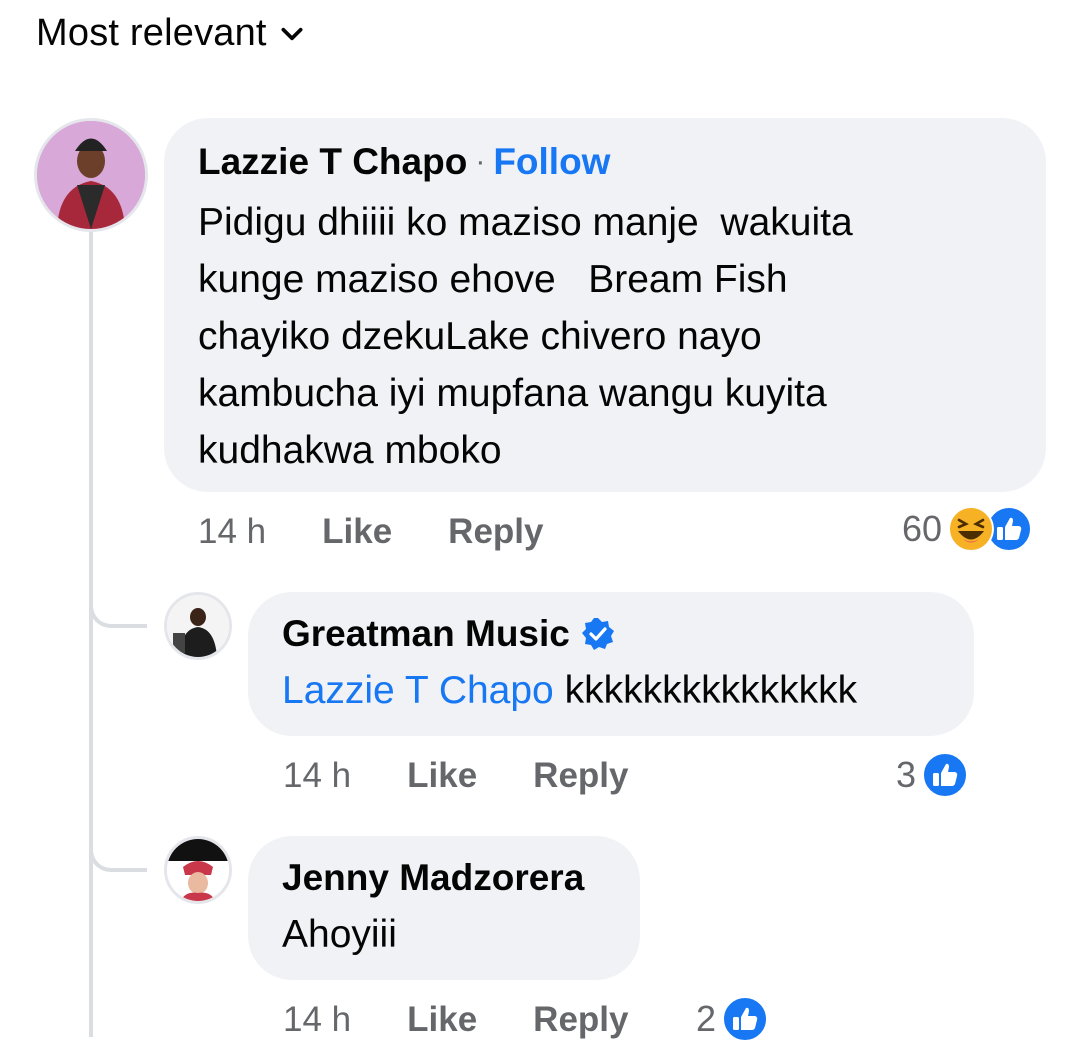 Image resolution: width=1080 pixels, height=1042 pixels. I want to click on reaction-count: 3, so click(906, 774).